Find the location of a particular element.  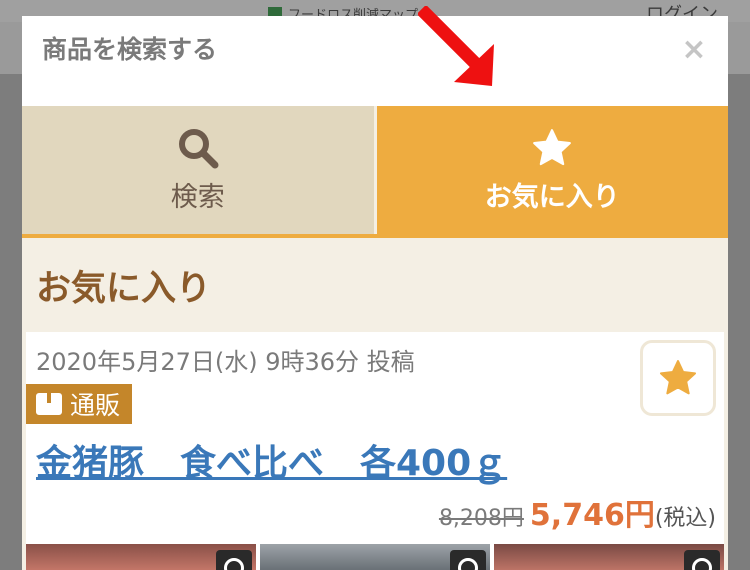

product-title-link: 金猪豚 食べ比べ 各400ｇ is located at coordinates (271, 460).